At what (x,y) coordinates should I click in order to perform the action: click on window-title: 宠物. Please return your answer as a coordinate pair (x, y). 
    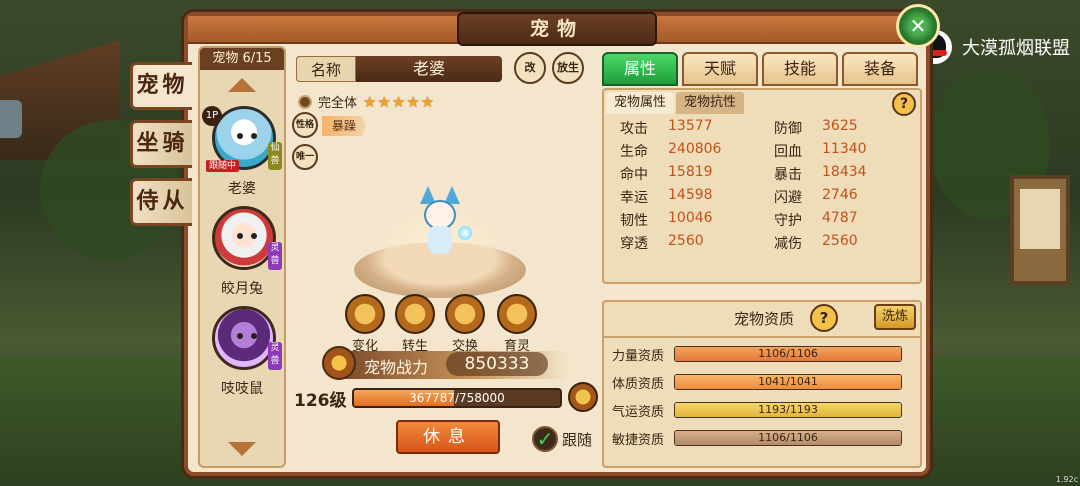
    Looking at the image, I should click on (557, 29).